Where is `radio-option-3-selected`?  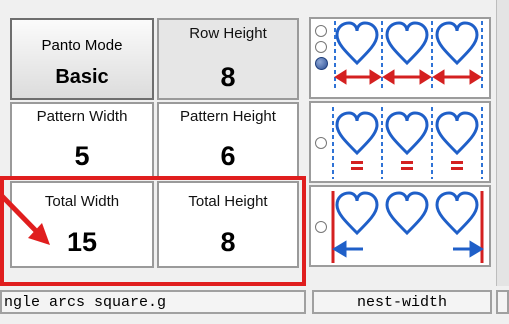
radio-option-3-selected is located at coordinates (321, 63).